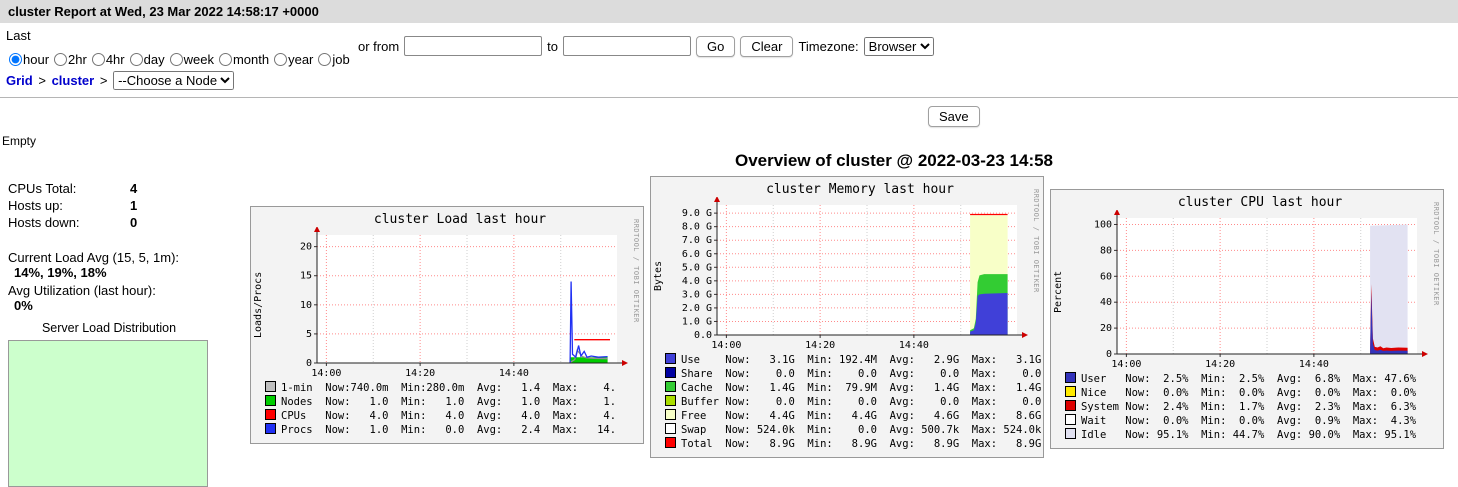 This screenshot has height=487, width=1458. I want to click on stat-row: Hosts up: 1, so click(129, 205).